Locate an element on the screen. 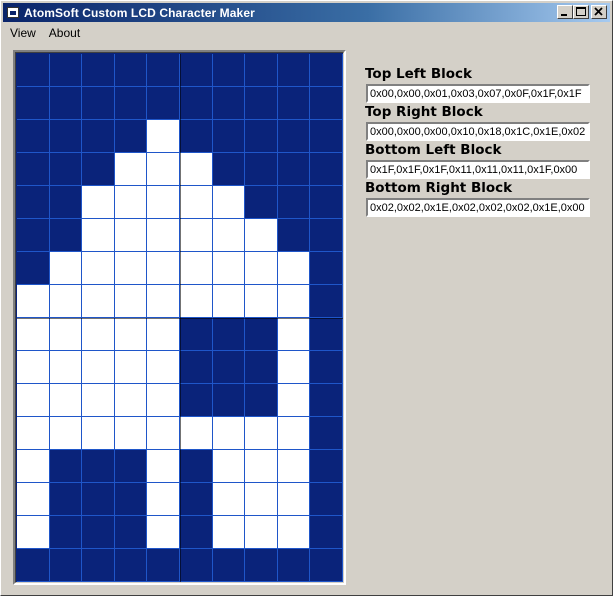  top-left-hex-field: 0x00,0x00,0x01,0x03,0x07,0x0F,0x1F,0x1F is located at coordinates (478, 93).